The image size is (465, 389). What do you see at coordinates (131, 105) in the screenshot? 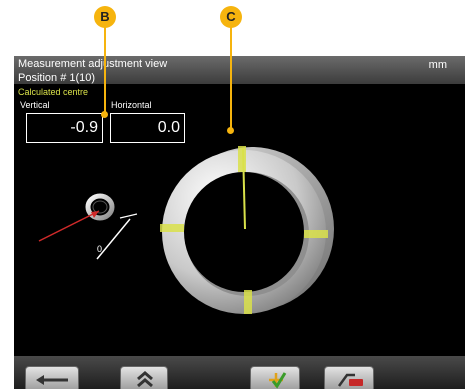
I see `horizontal-label: Horizontal` at bounding box center [131, 105].